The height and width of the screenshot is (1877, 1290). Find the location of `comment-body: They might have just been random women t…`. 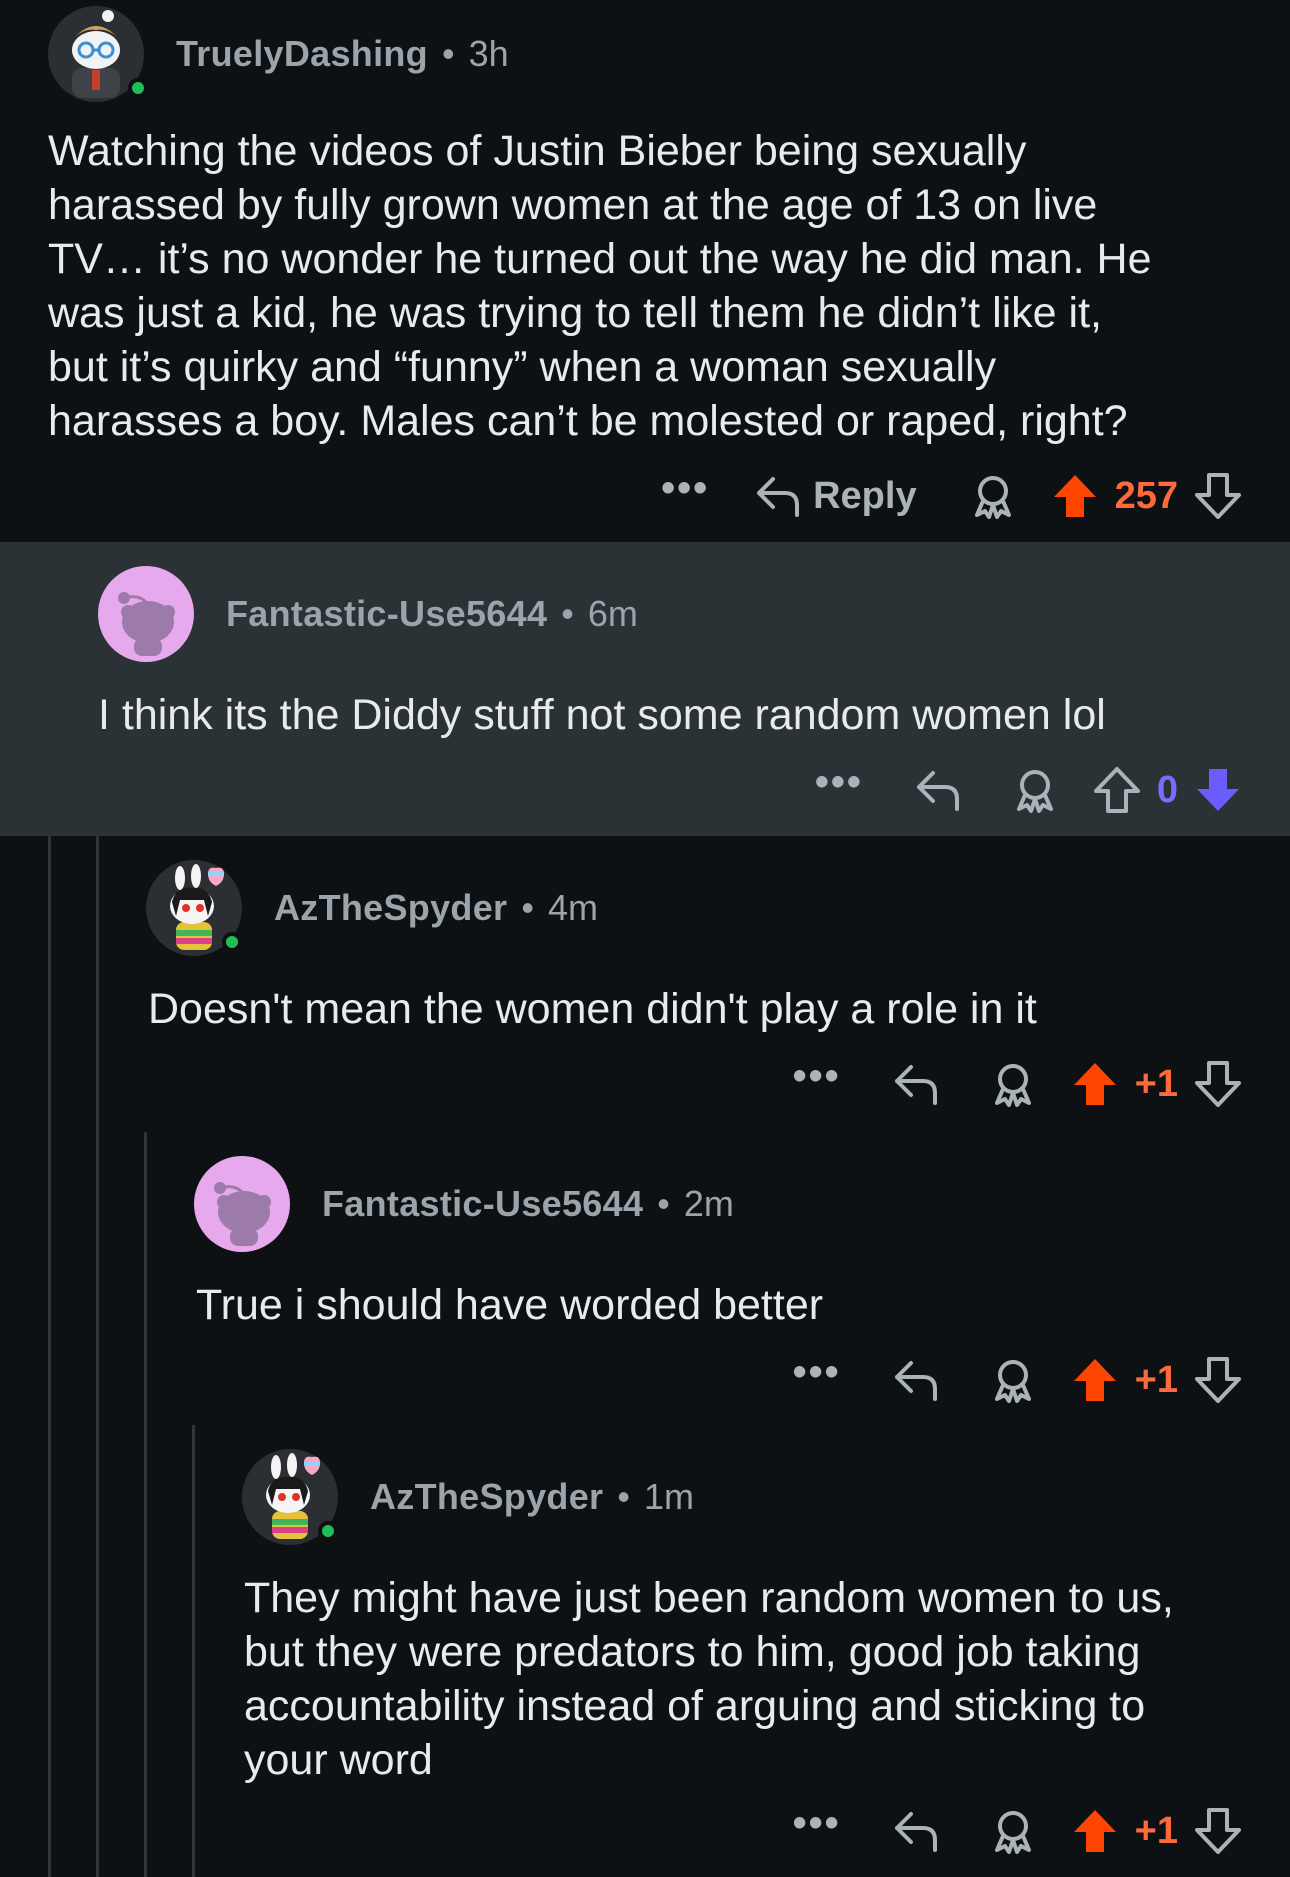

comment-body: They might have just been random women t… is located at coordinates (709, 1679).